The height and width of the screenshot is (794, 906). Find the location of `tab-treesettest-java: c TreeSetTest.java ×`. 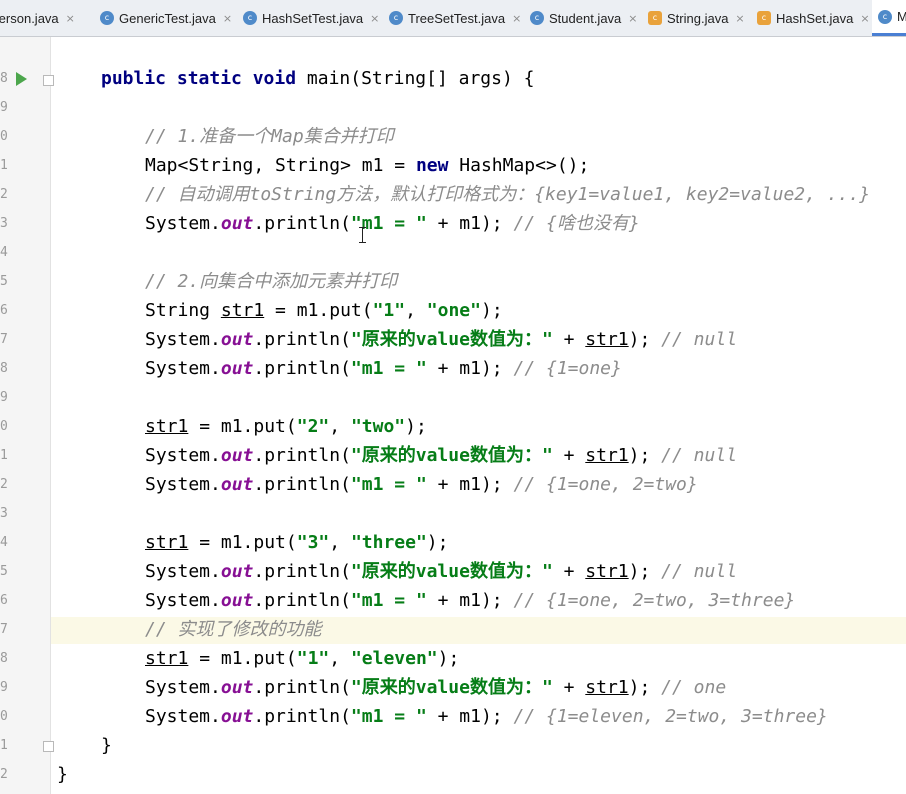

tab-treesettest-java: c TreeSetTest.java × is located at coordinates (455, 18).